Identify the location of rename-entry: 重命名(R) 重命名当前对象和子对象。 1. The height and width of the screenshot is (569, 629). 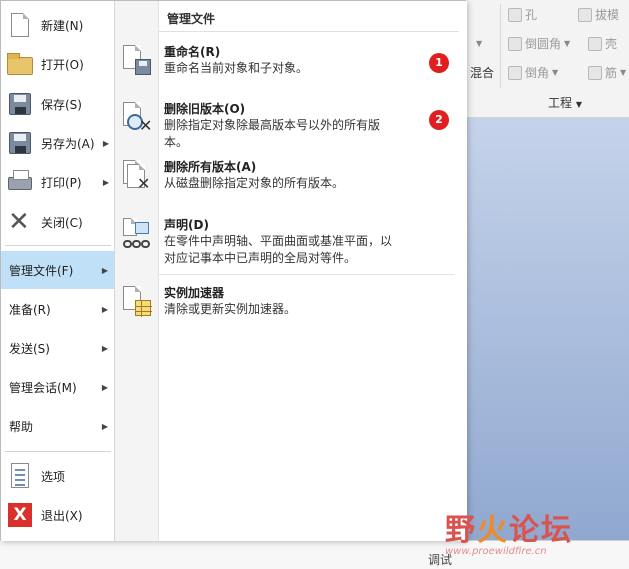
(285, 65).